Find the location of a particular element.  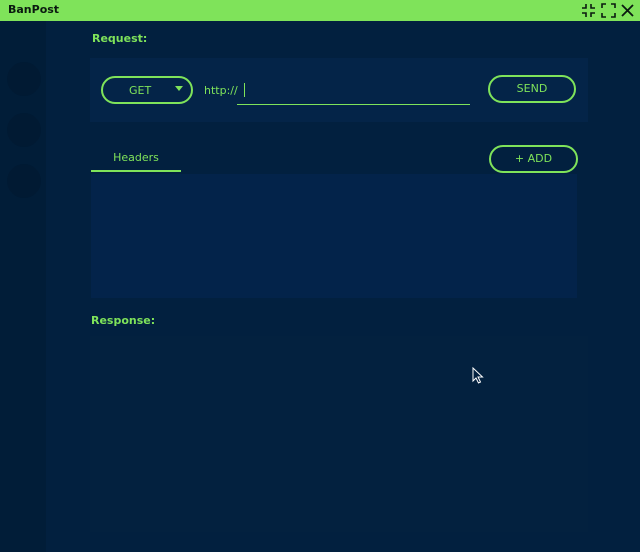

window-title: BanPost is located at coordinates (34, 9).